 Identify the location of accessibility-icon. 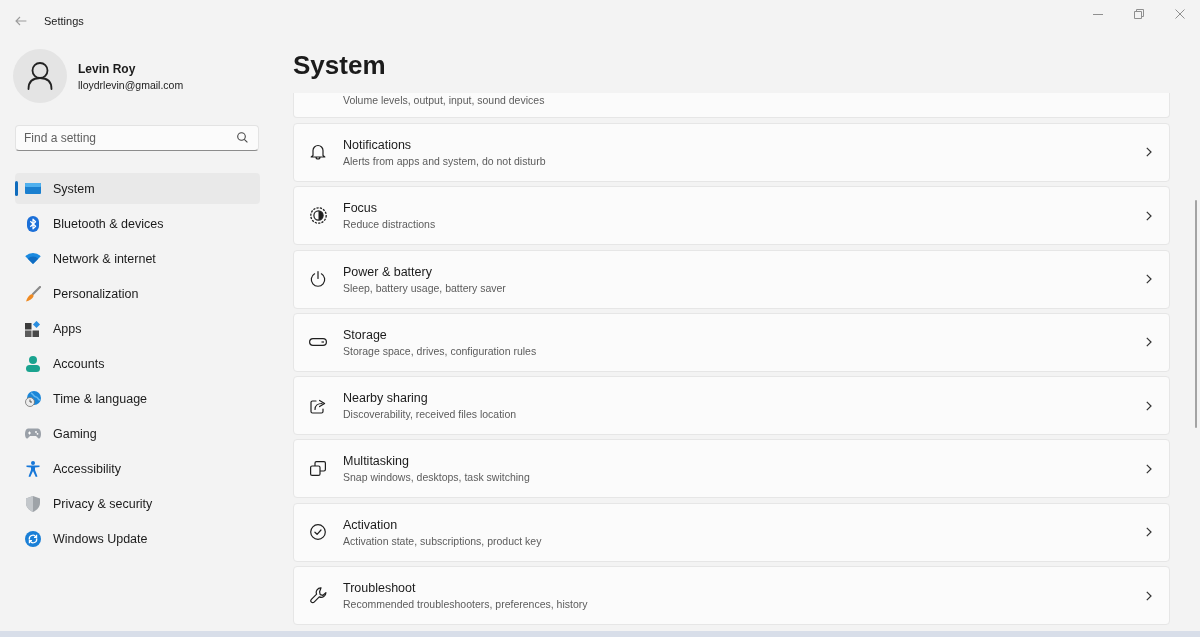
(32, 468).